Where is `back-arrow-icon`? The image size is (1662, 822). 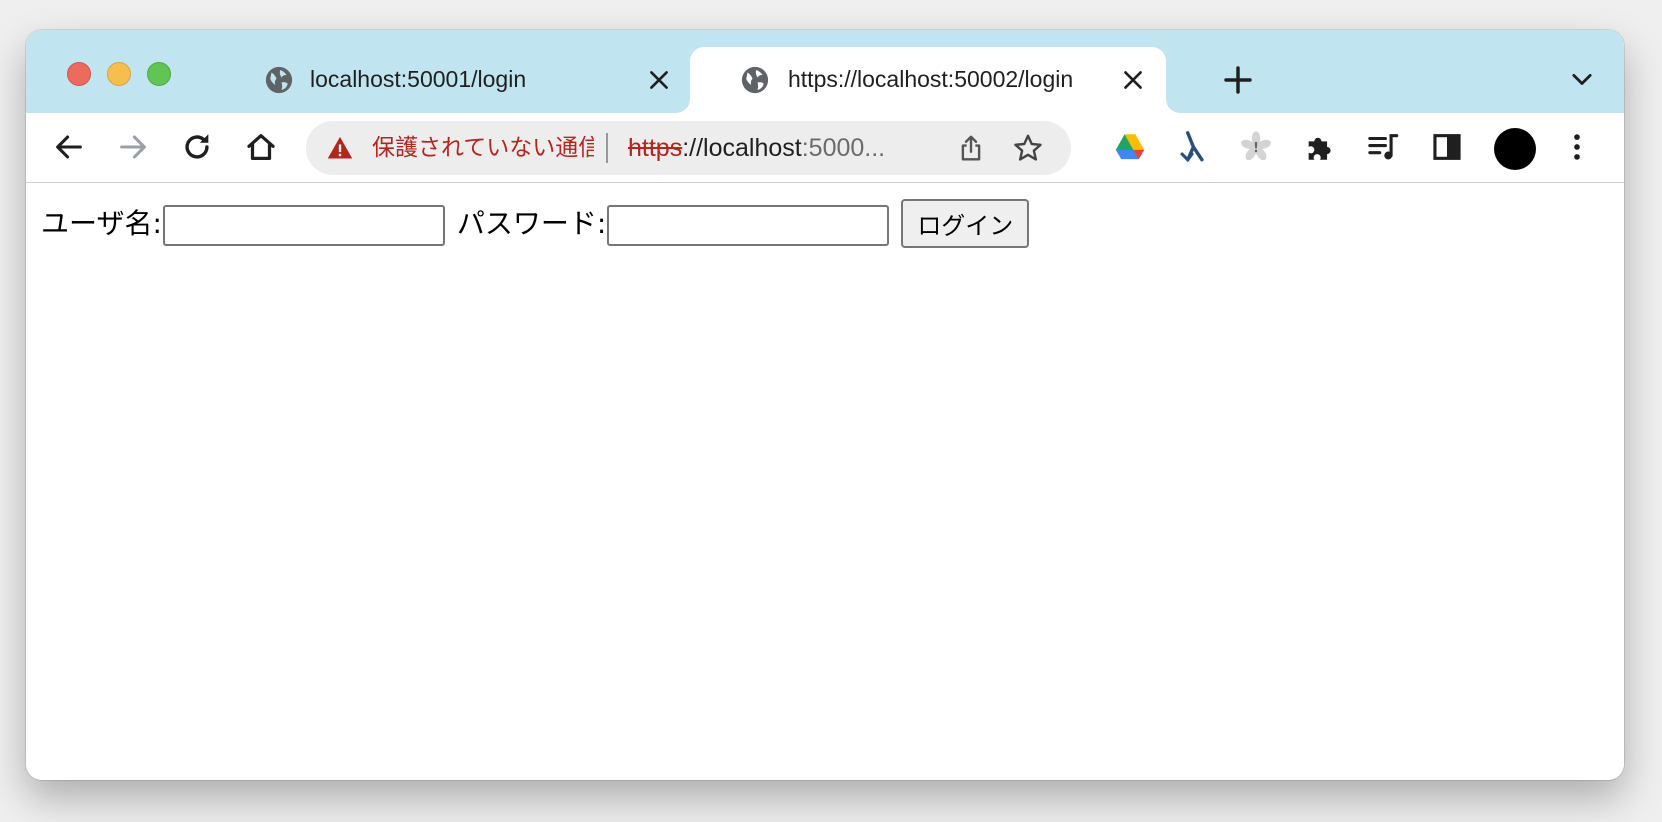
back-arrow-icon is located at coordinates (69, 147).